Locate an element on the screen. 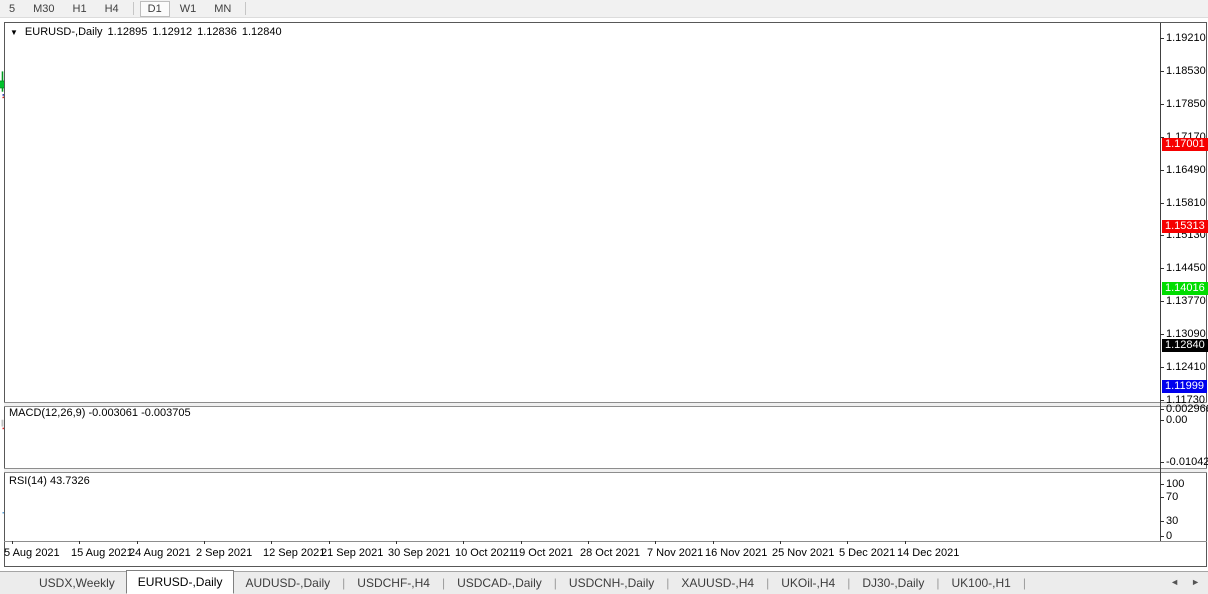  date-label: 25 Nov 2021 is located at coordinates (803, 553).